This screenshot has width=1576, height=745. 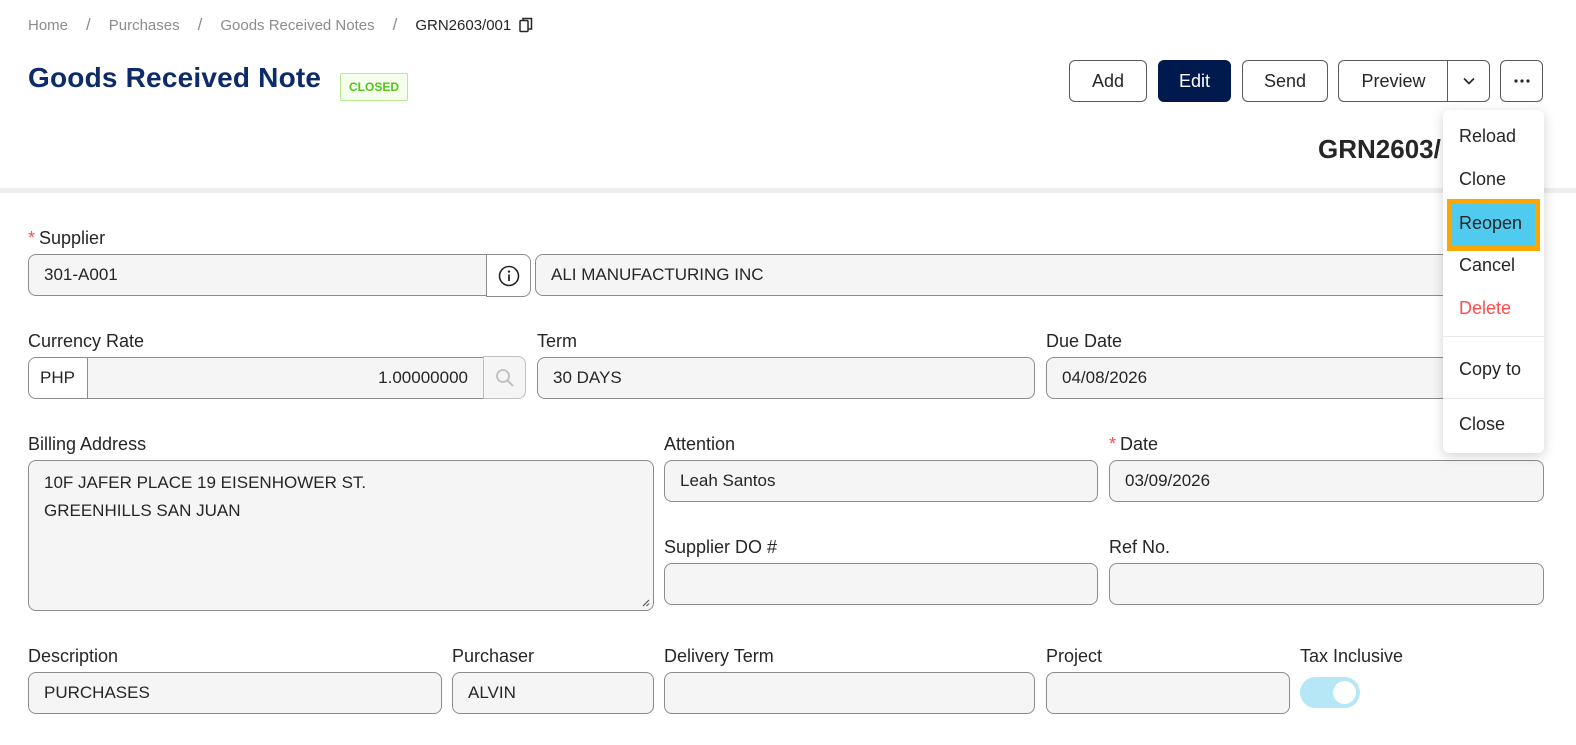 What do you see at coordinates (1084, 341) in the screenshot?
I see `due-date-label: Due Date` at bounding box center [1084, 341].